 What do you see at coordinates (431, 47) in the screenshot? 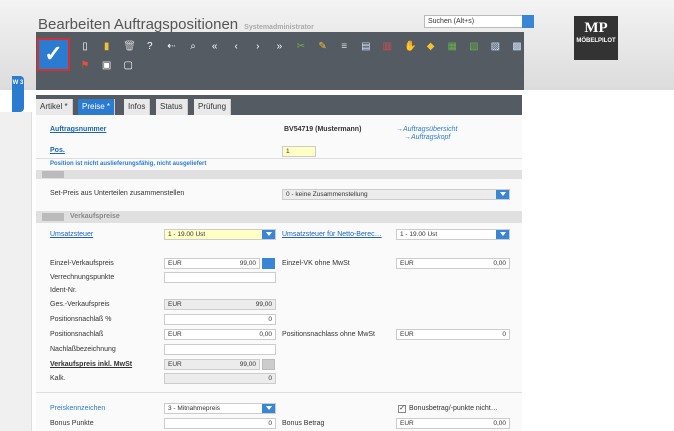
I see `tag-icon: ◆` at bounding box center [431, 47].